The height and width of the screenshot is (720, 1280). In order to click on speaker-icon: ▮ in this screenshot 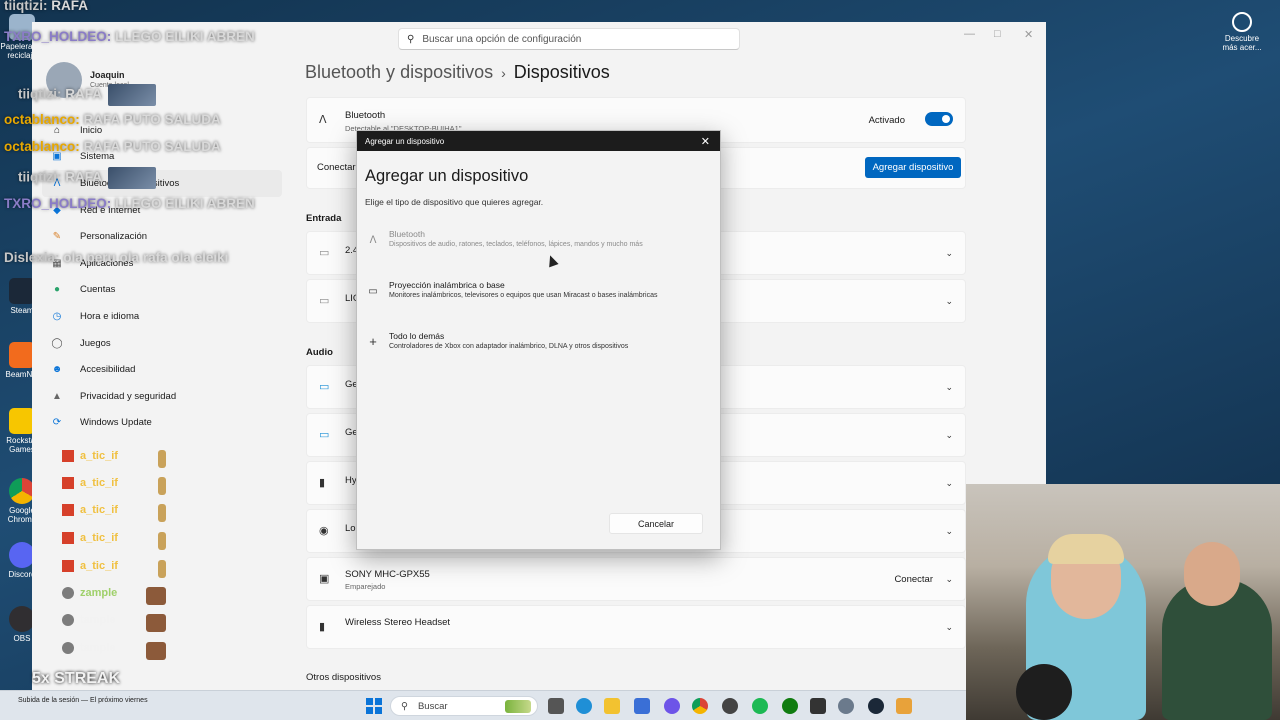, I will do `click(322, 483)`.